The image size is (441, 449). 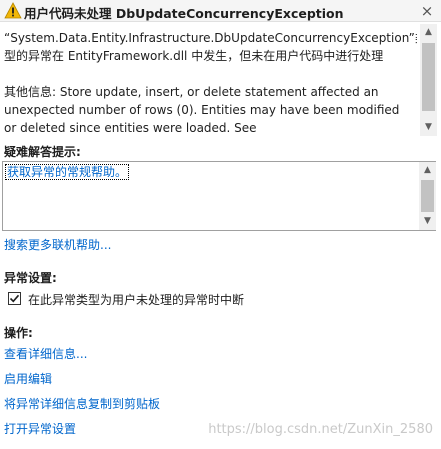 What do you see at coordinates (13, 10) in the screenshot?
I see `warning-icon` at bounding box center [13, 10].